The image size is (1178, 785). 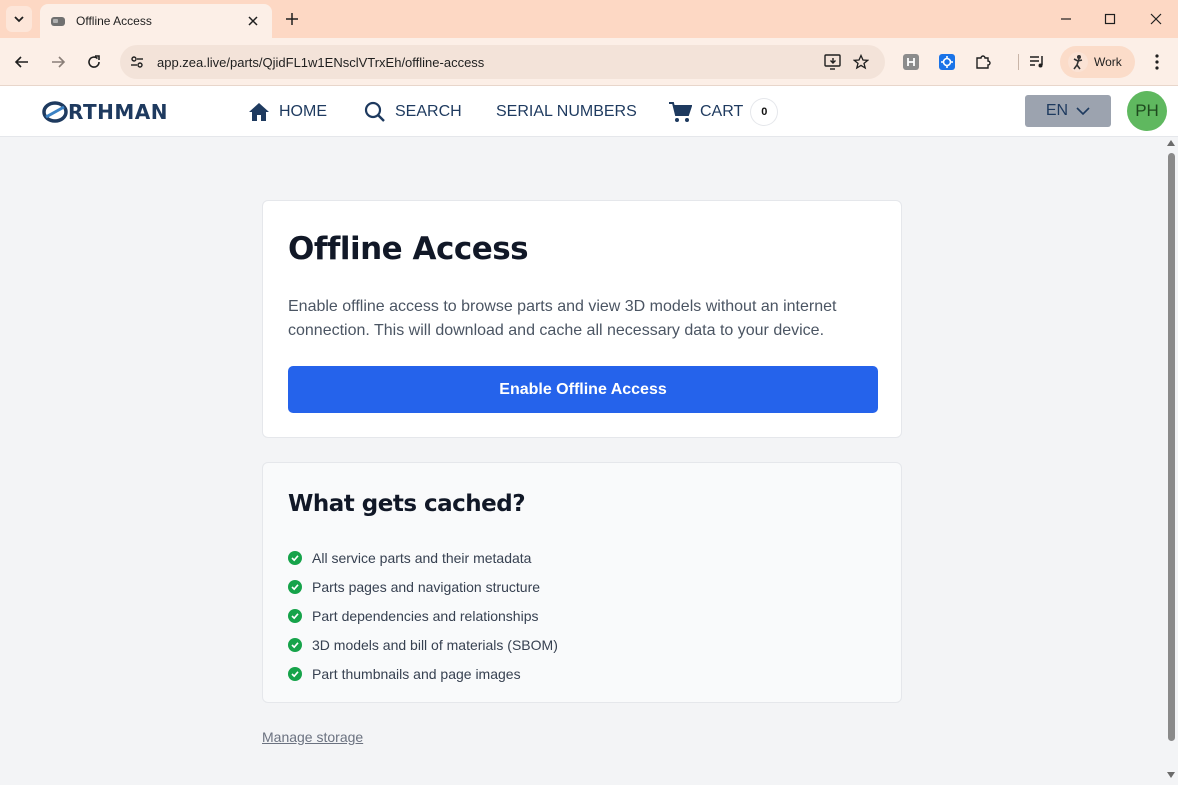 I want to click on nav-cart-label: CART, so click(x=722, y=111).